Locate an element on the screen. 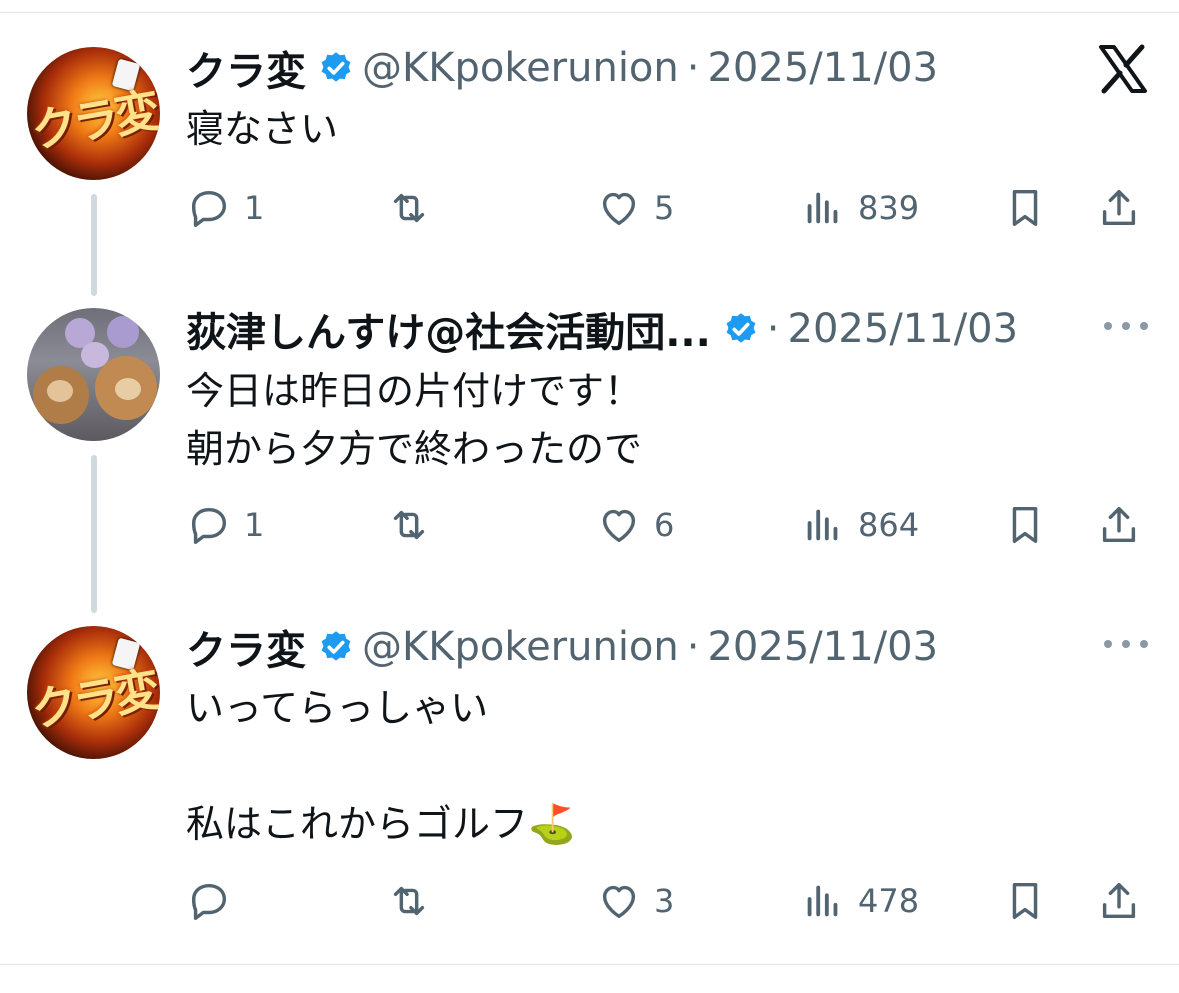  views-button: 478 is located at coordinates (859, 901).